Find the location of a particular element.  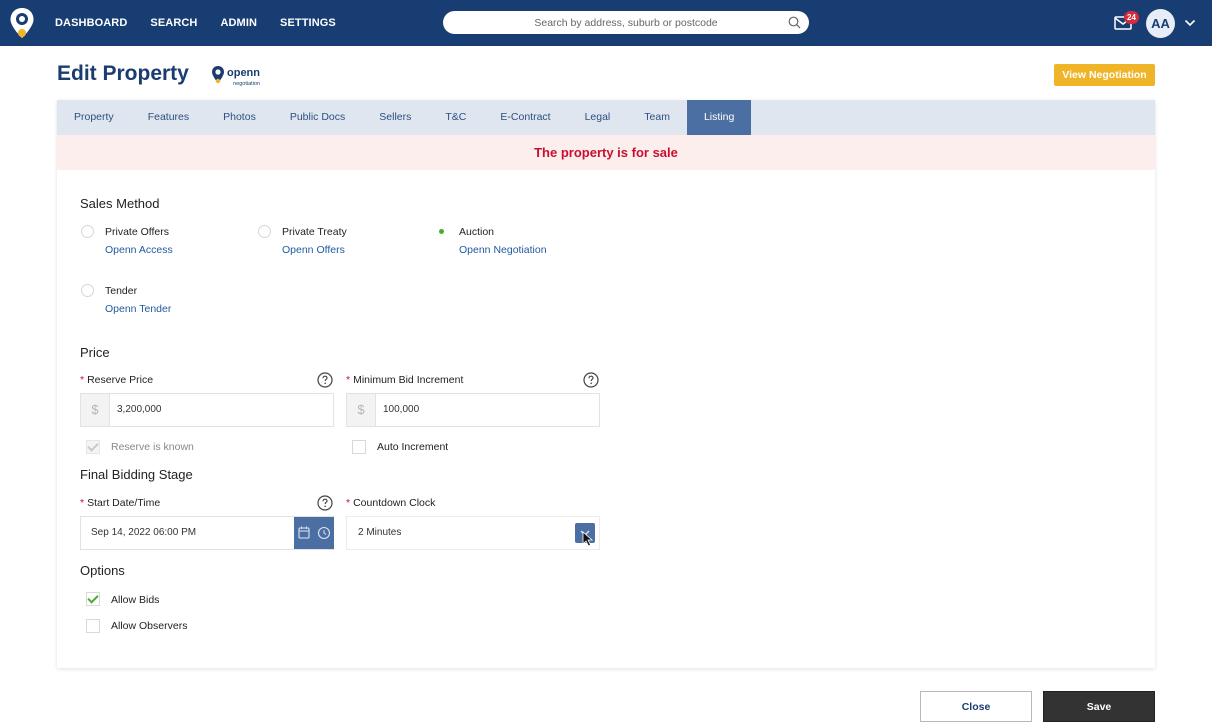

final-bidding-stage-heading: Final Bidding Stage is located at coordinates (136, 474).